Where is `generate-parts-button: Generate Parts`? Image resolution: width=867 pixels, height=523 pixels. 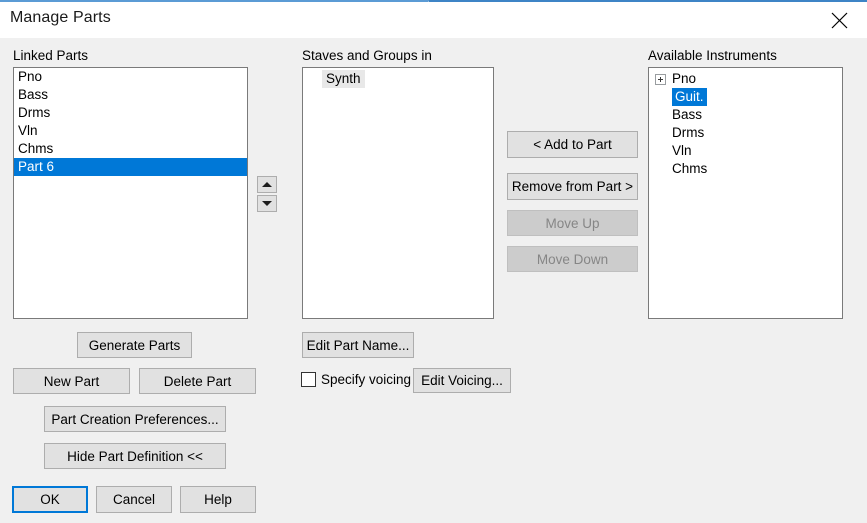 generate-parts-button: Generate Parts is located at coordinates (134, 345).